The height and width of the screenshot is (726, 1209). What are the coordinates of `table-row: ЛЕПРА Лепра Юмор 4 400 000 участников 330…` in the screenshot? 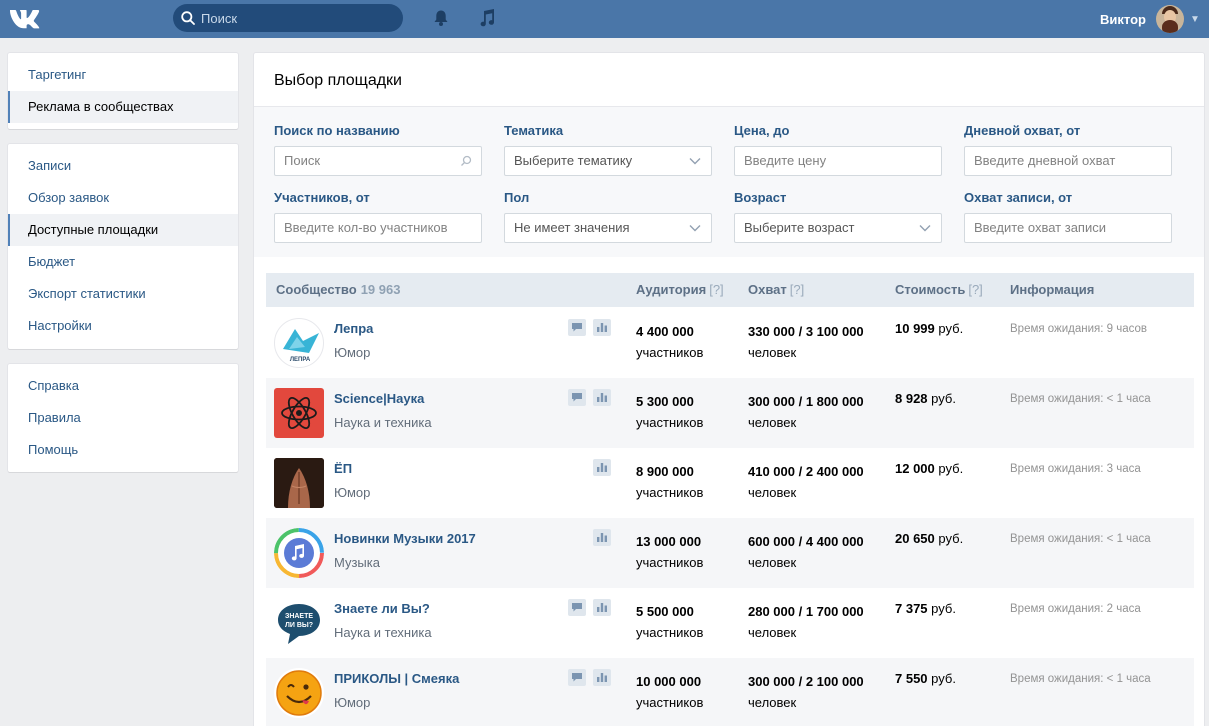 It's located at (730, 343).